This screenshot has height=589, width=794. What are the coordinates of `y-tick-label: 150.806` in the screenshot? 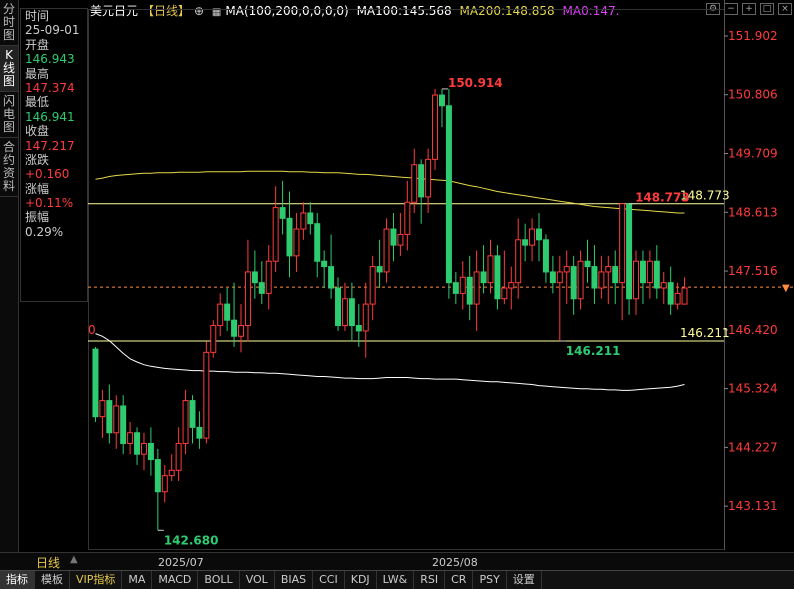 It's located at (753, 95).